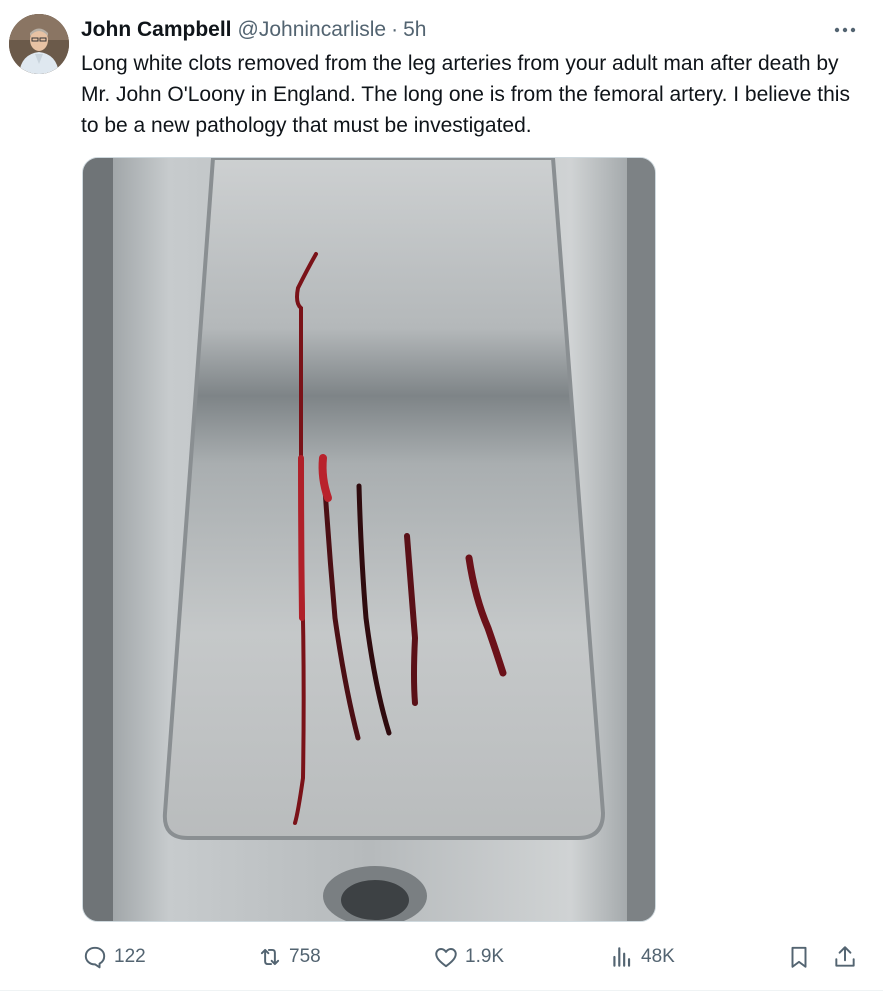 The image size is (883, 1000). I want to click on like-count: 1.9K, so click(485, 956).